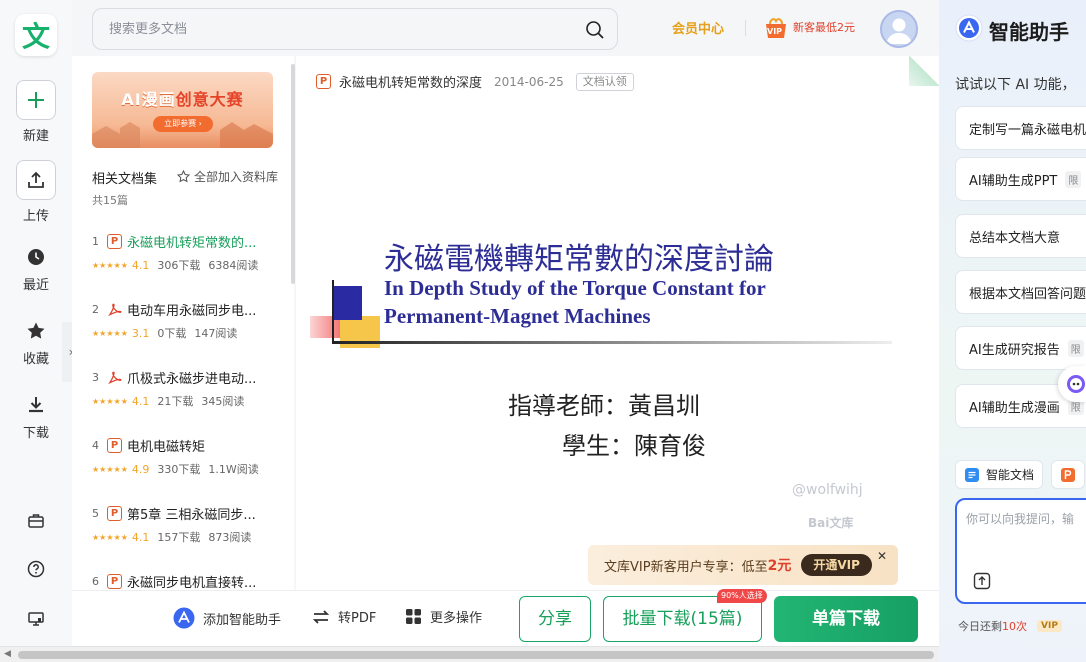 The width and height of the screenshot is (1086, 662). I want to click on ai-suggestion-chip: AI生成研究报告限, so click(1020, 348).